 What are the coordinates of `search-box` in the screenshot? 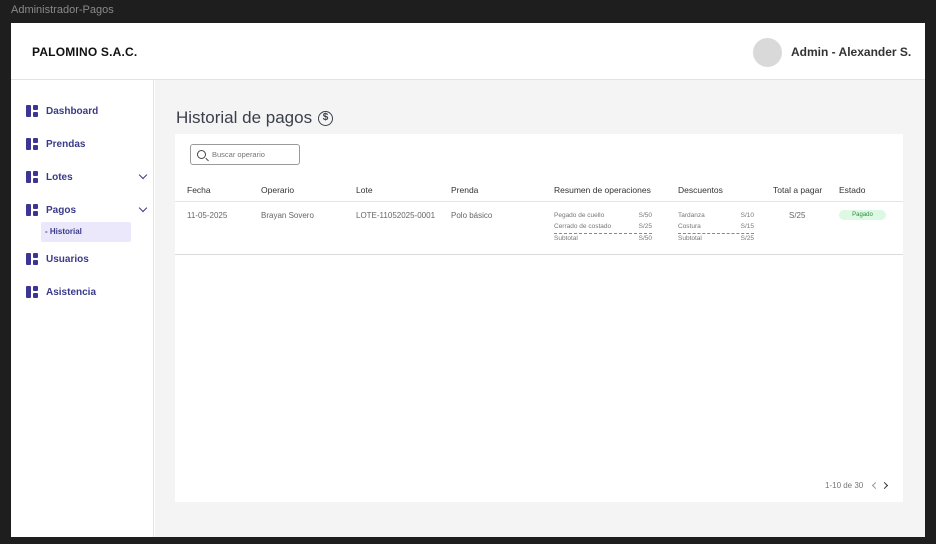 It's located at (245, 154).